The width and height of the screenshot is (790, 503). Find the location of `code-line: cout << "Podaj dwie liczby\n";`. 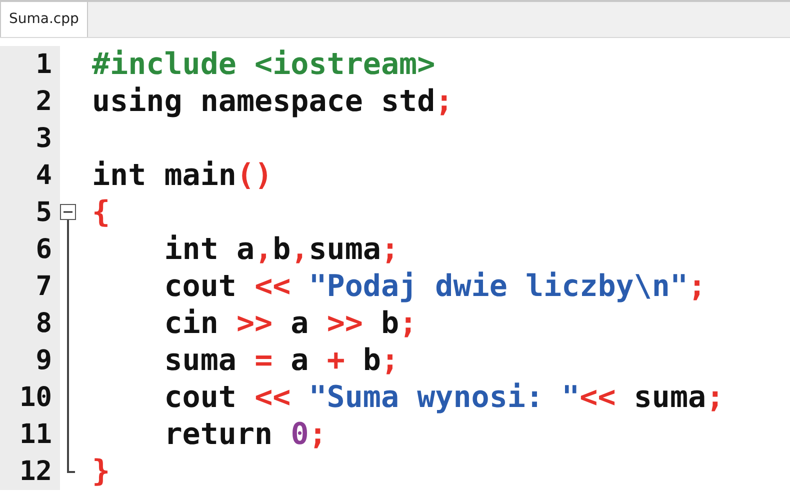

code-line: cout << "Podaj dwie liczby\n"; is located at coordinates (434, 286).